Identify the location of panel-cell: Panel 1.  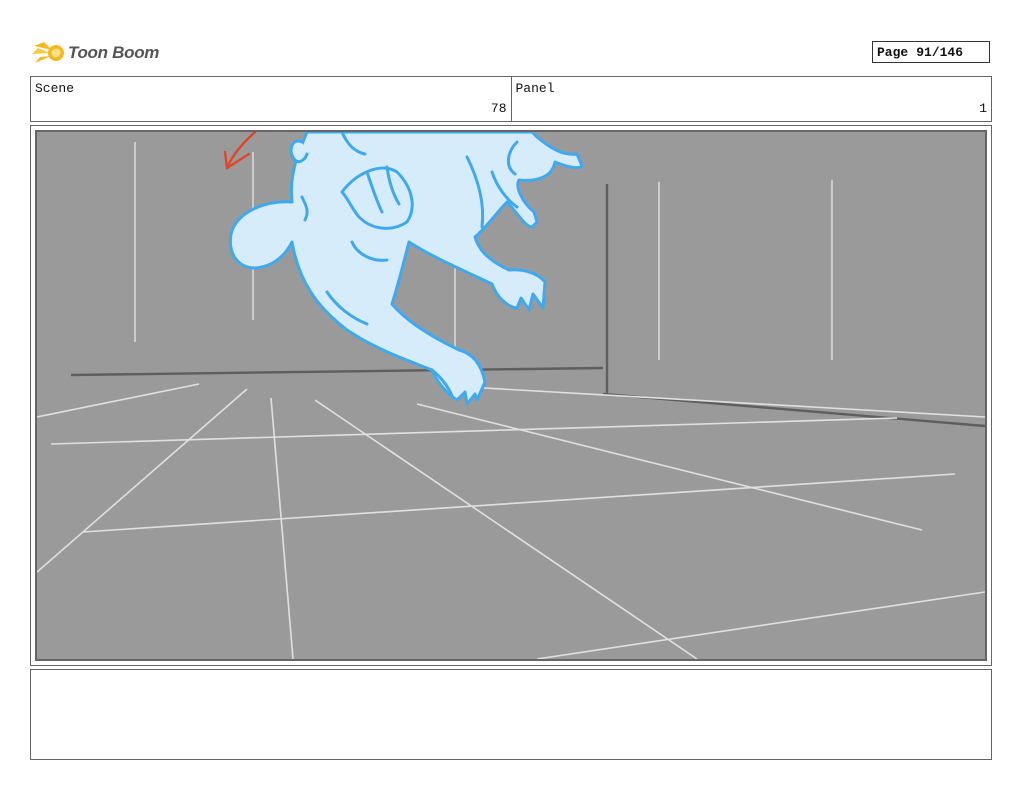
(751, 99).